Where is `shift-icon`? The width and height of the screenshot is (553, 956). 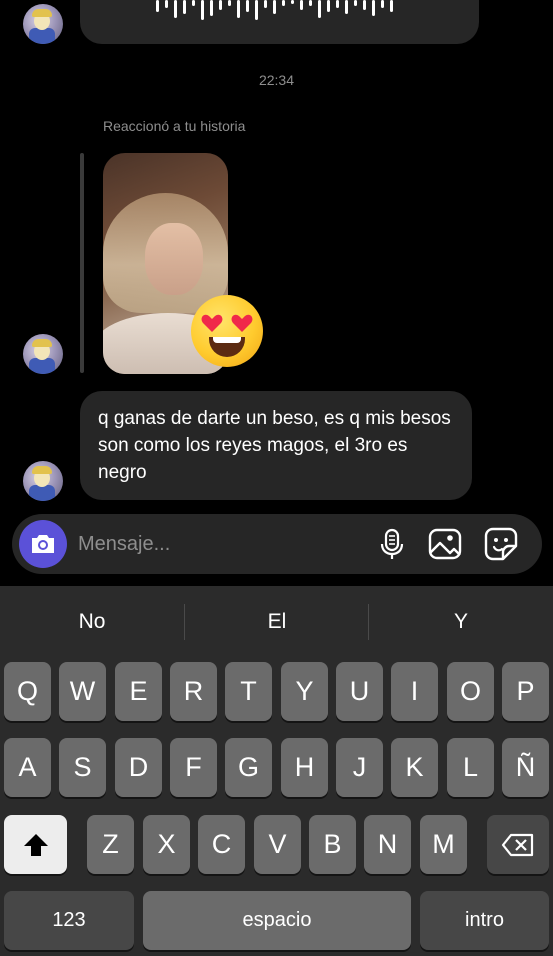
shift-icon is located at coordinates (35, 844).